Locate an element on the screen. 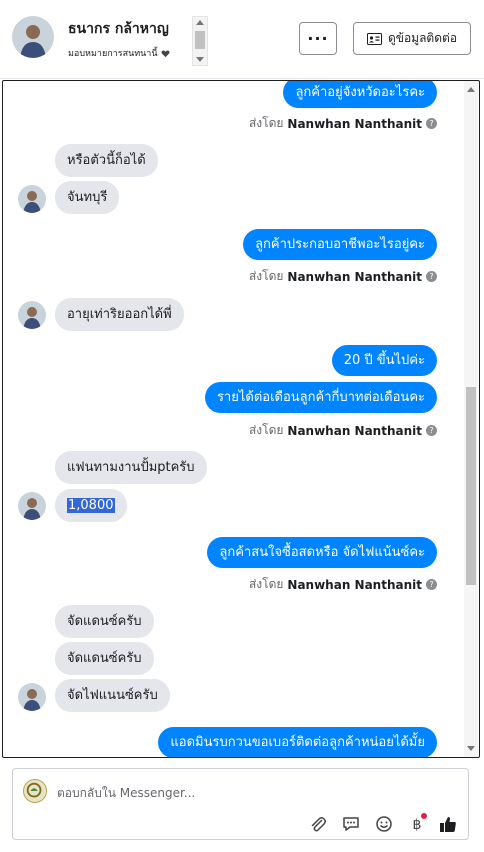  payment-button: ฿ is located at coordinates (417, 824).